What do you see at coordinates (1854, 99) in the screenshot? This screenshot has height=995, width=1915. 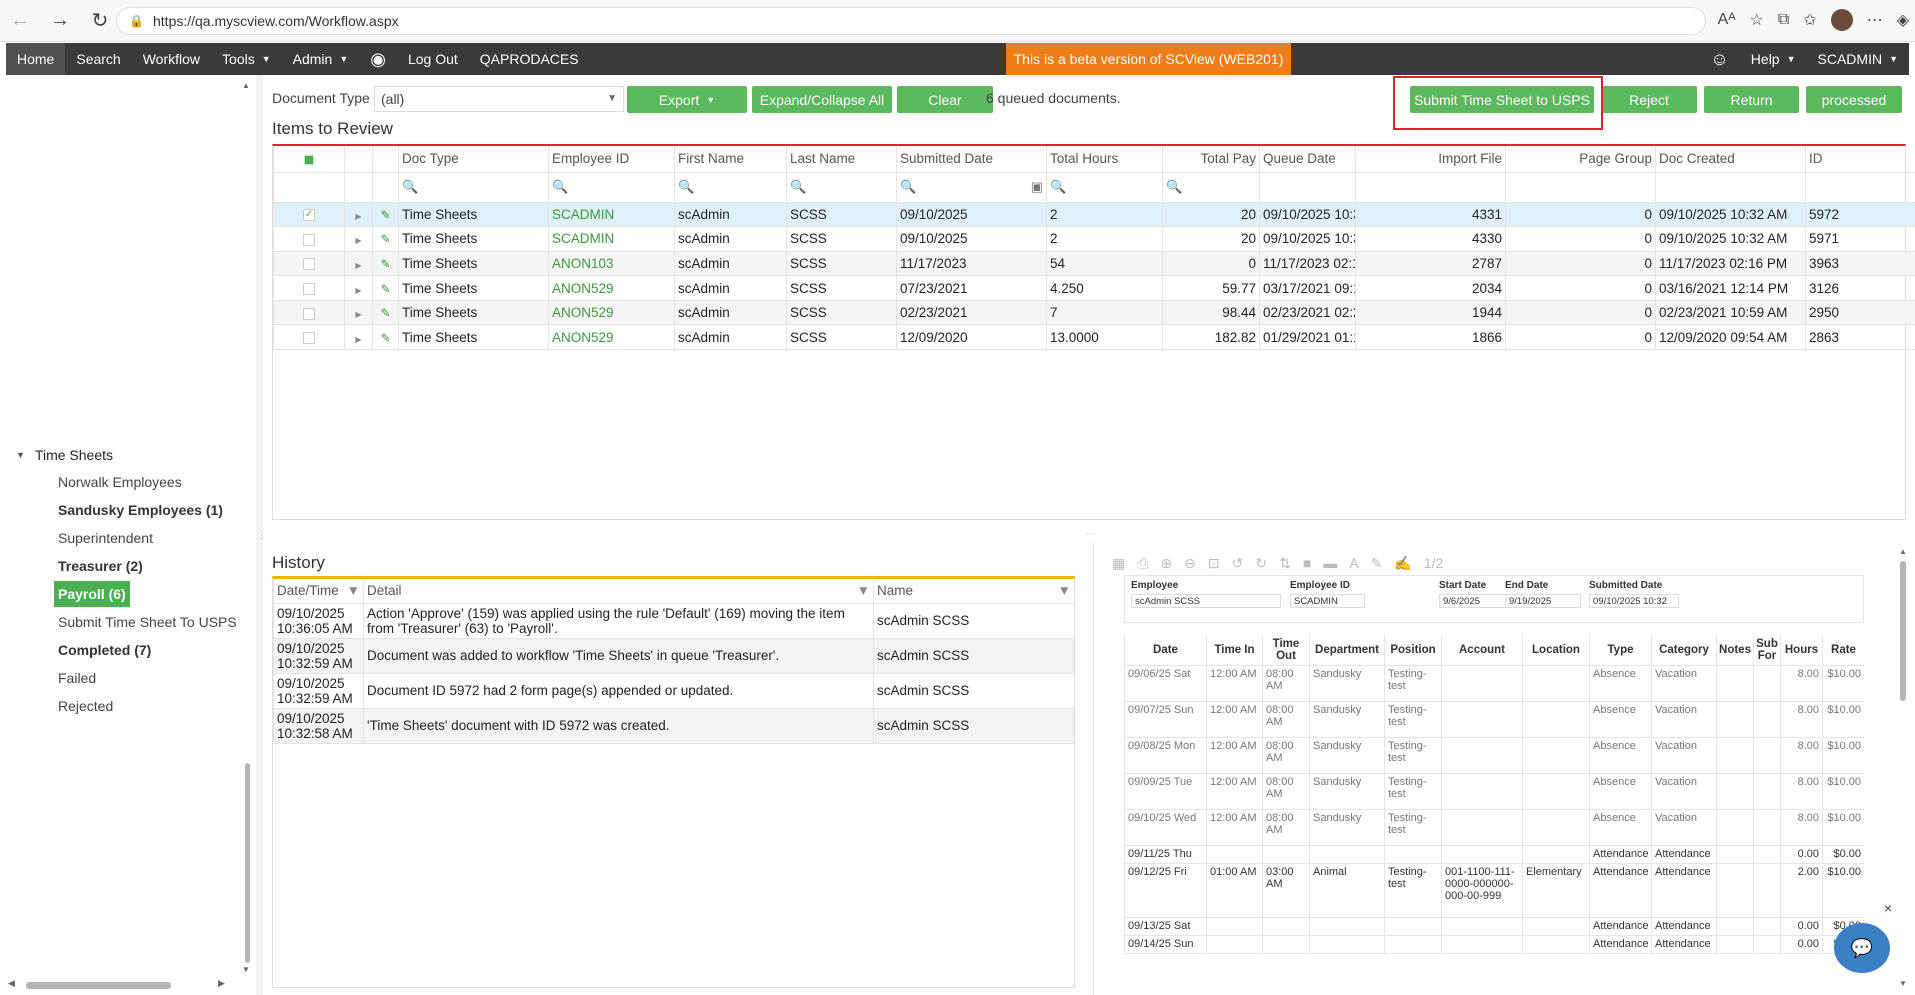 I see `processed-button: processed` at bounding box center [1854, 99].